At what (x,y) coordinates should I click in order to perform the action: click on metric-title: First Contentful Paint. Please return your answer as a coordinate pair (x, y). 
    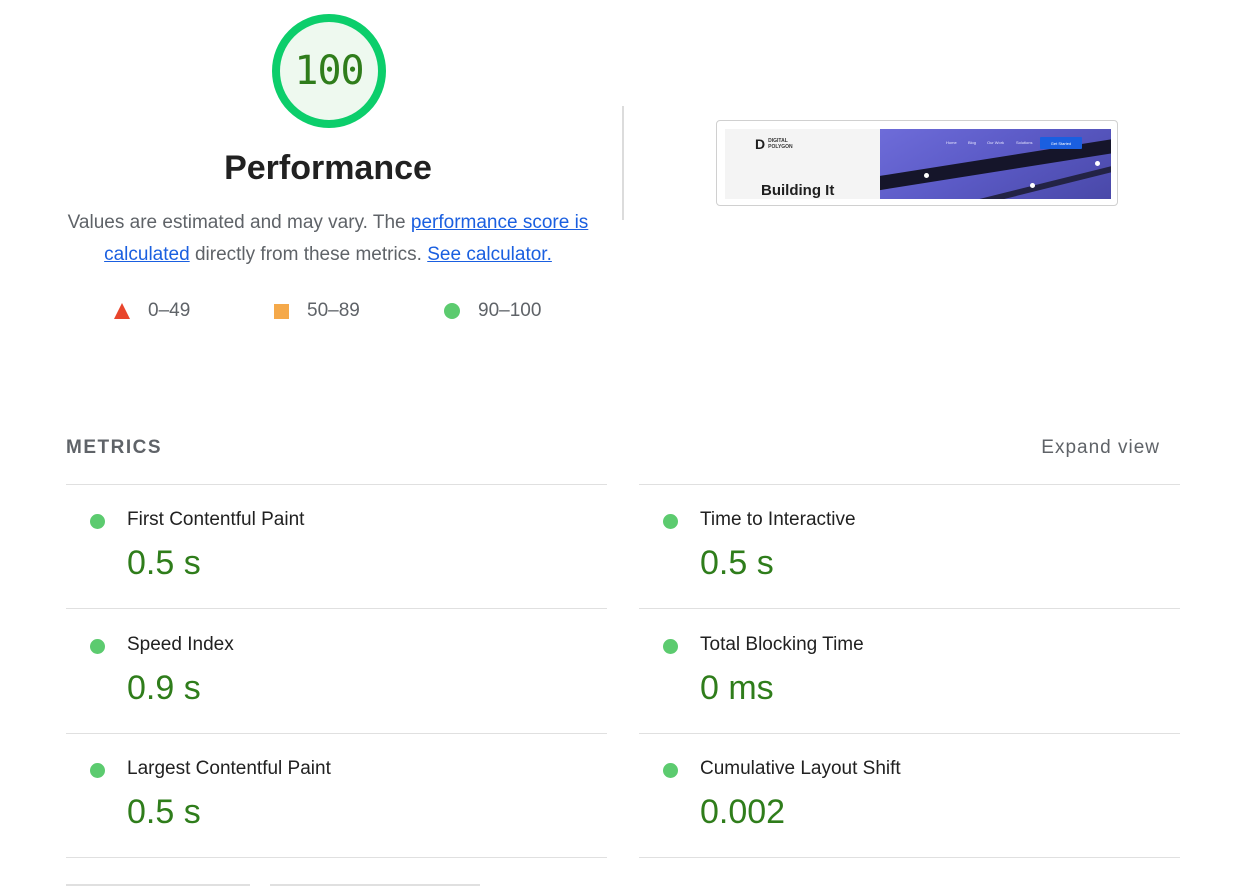
    Looking at the image, I should click on (216, 519).